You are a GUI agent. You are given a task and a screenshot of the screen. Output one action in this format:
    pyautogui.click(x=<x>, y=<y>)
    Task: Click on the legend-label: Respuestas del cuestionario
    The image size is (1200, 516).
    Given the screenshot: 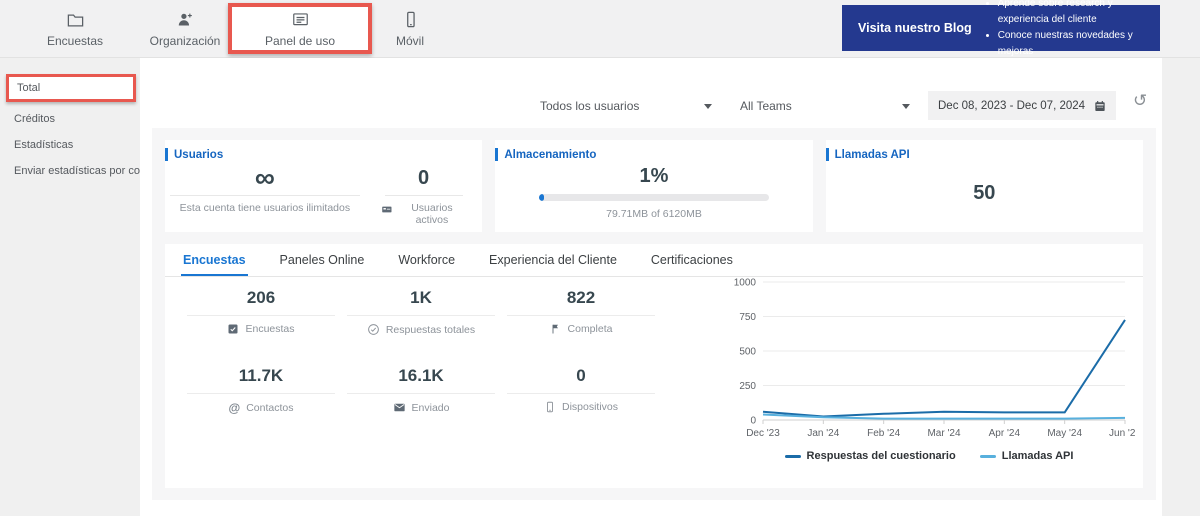 What is the action you would take?
    pyautogui.click(x=881, y=456)
    